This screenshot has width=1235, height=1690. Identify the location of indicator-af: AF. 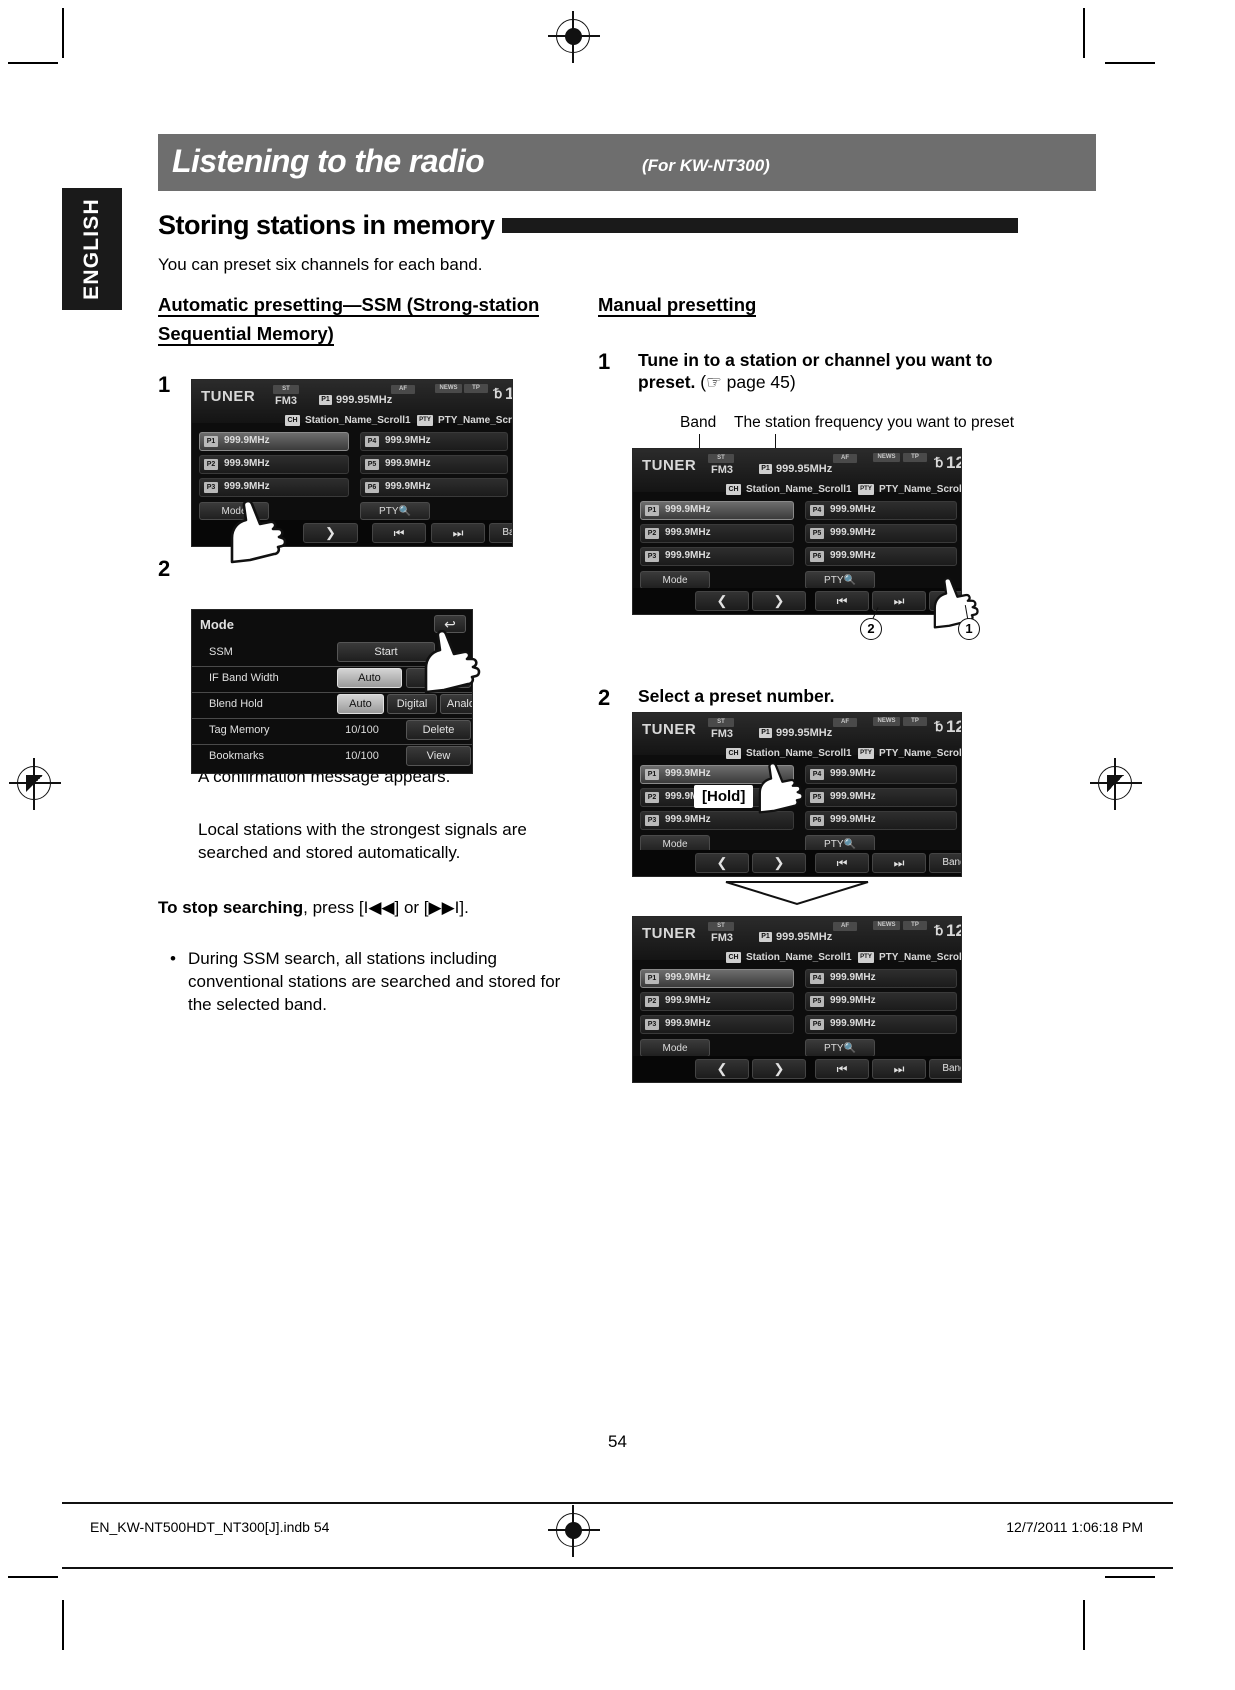
(403, 389).